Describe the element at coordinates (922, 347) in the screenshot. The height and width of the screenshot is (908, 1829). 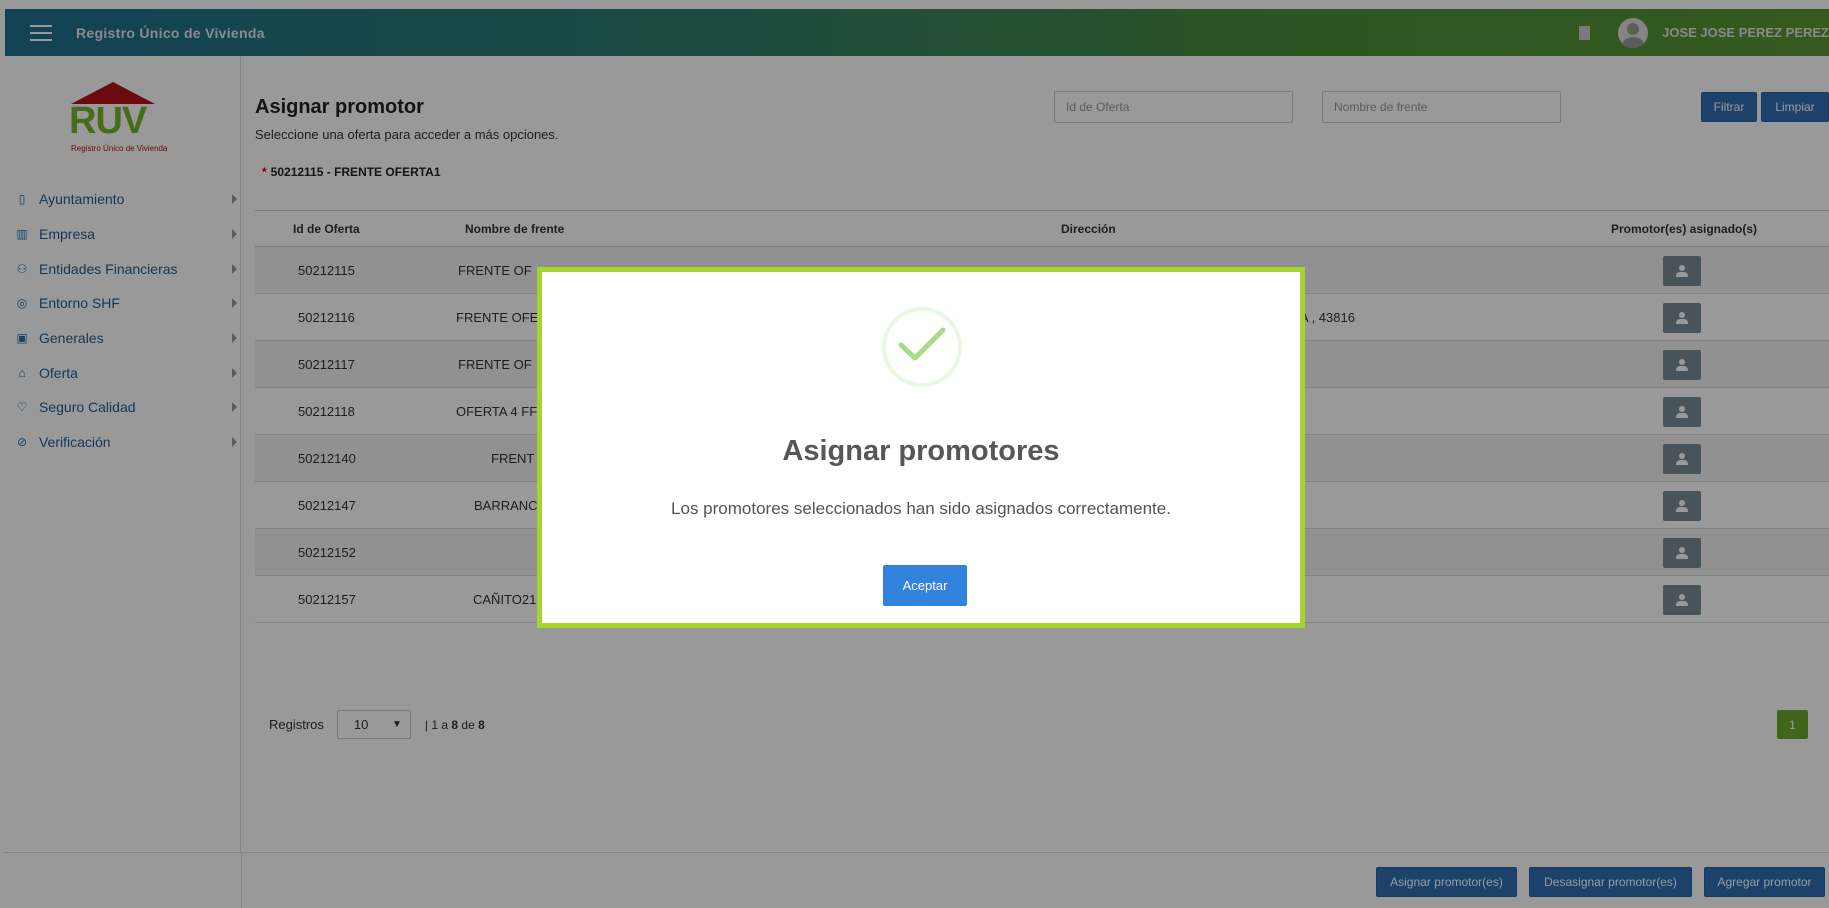
I see `success-check-icon` at that location.